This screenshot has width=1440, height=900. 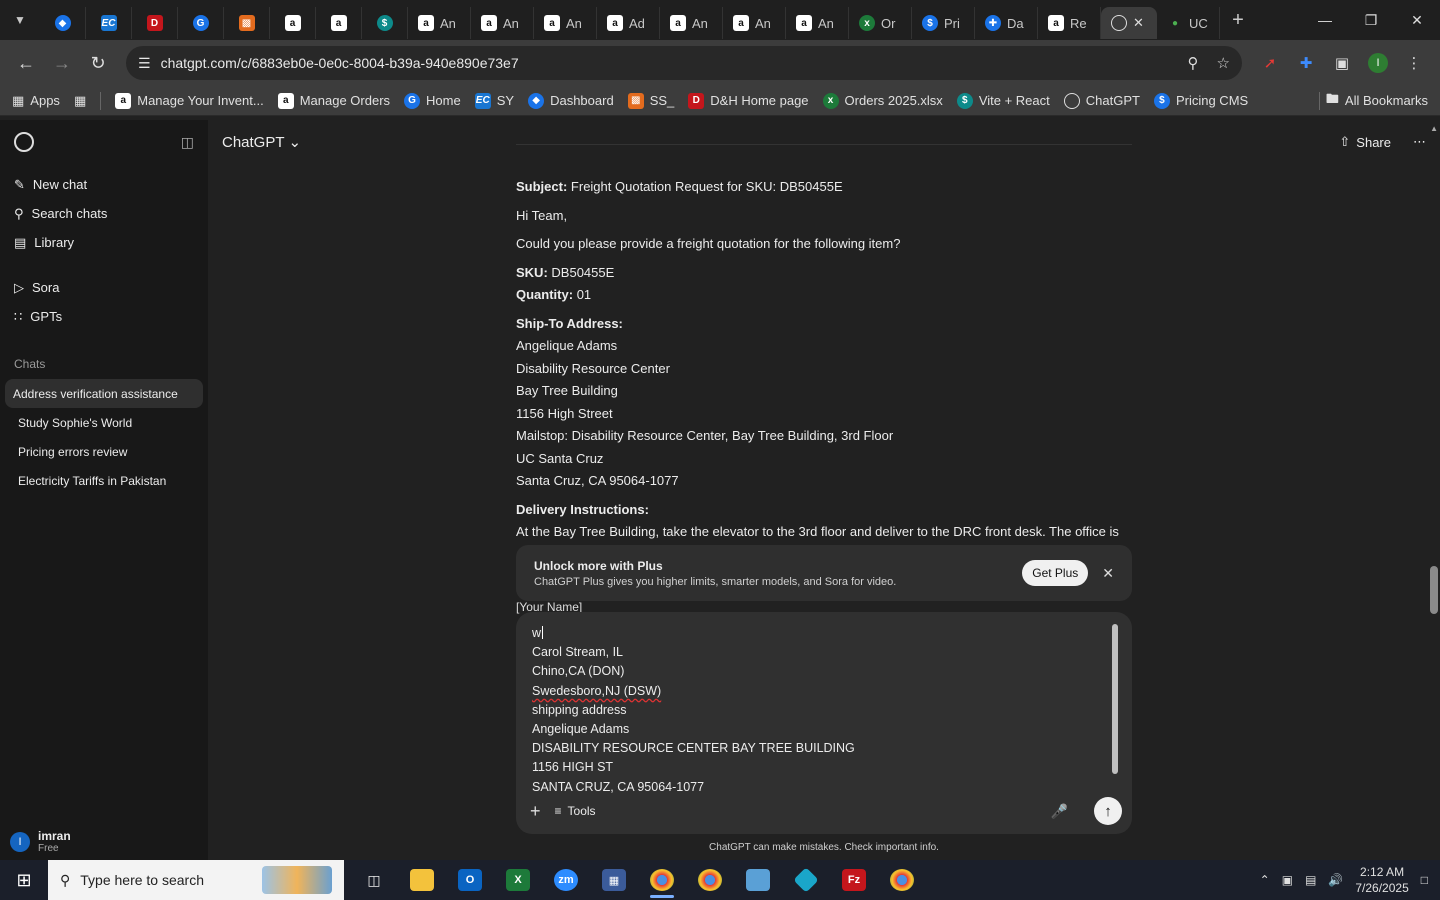 I want to click on bookmark-item: EC SY, so click(x=494, y=100).